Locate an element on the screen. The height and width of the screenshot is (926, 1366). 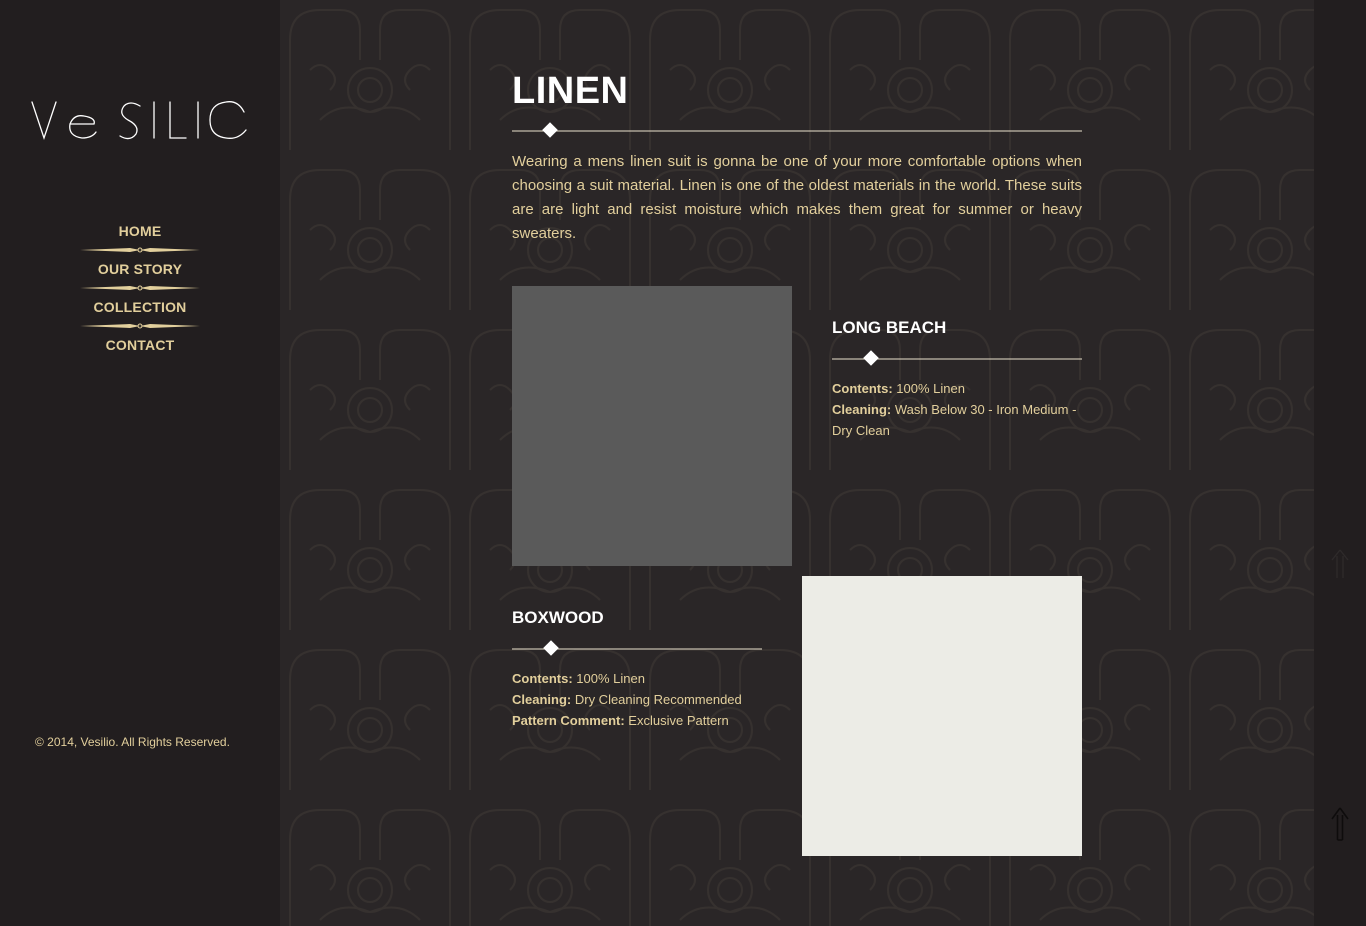
product-name: BOXWOOD is located at coordinates (558, 617).